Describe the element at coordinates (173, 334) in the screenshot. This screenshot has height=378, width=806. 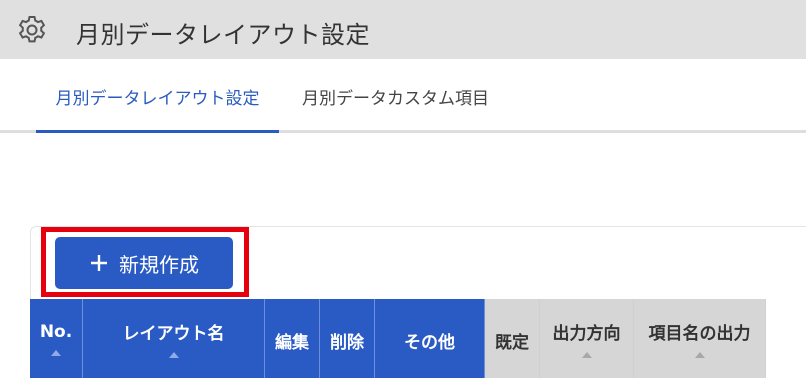
I see `column-label: レイアウト名` at that location.